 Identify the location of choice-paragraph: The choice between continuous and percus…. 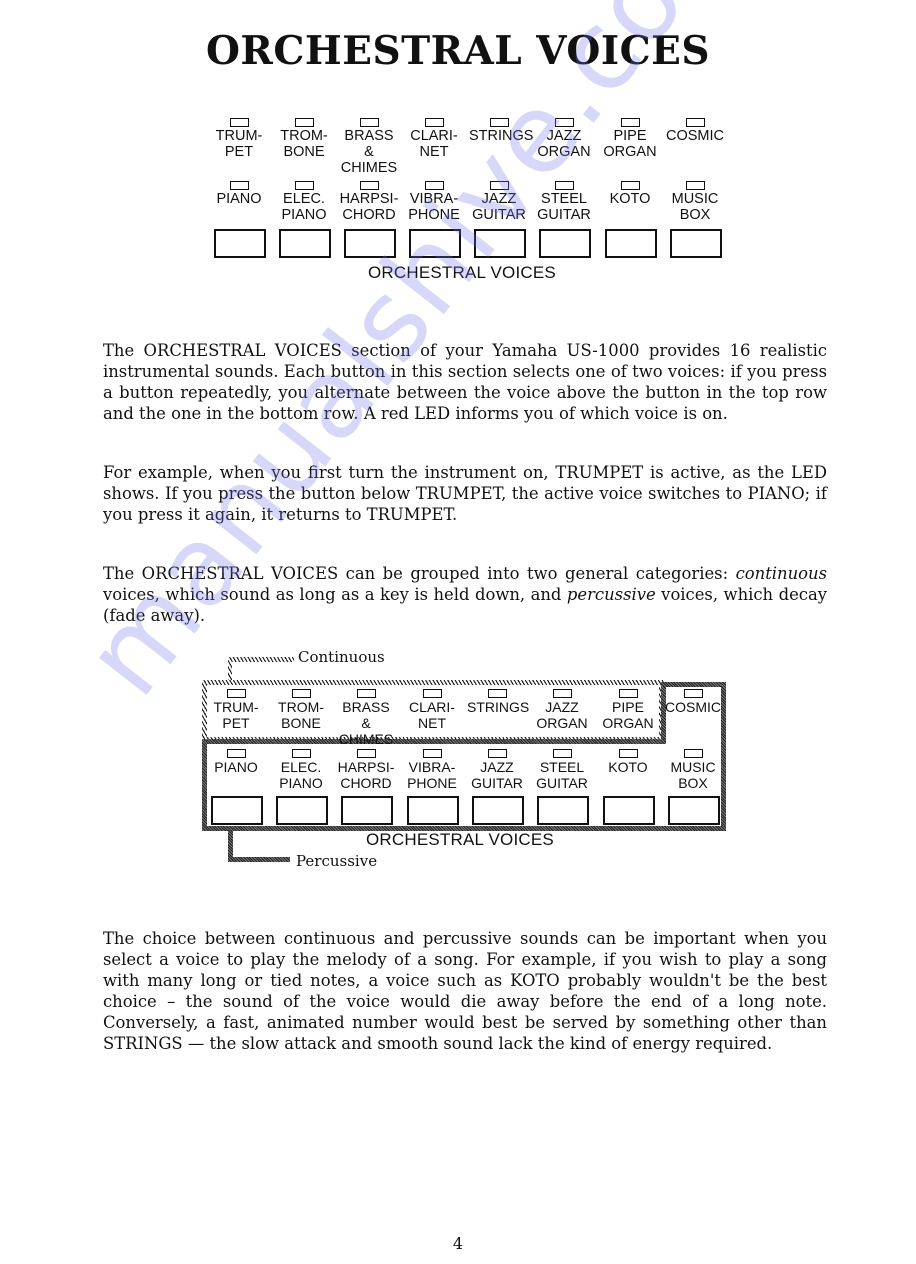
(465, 991).